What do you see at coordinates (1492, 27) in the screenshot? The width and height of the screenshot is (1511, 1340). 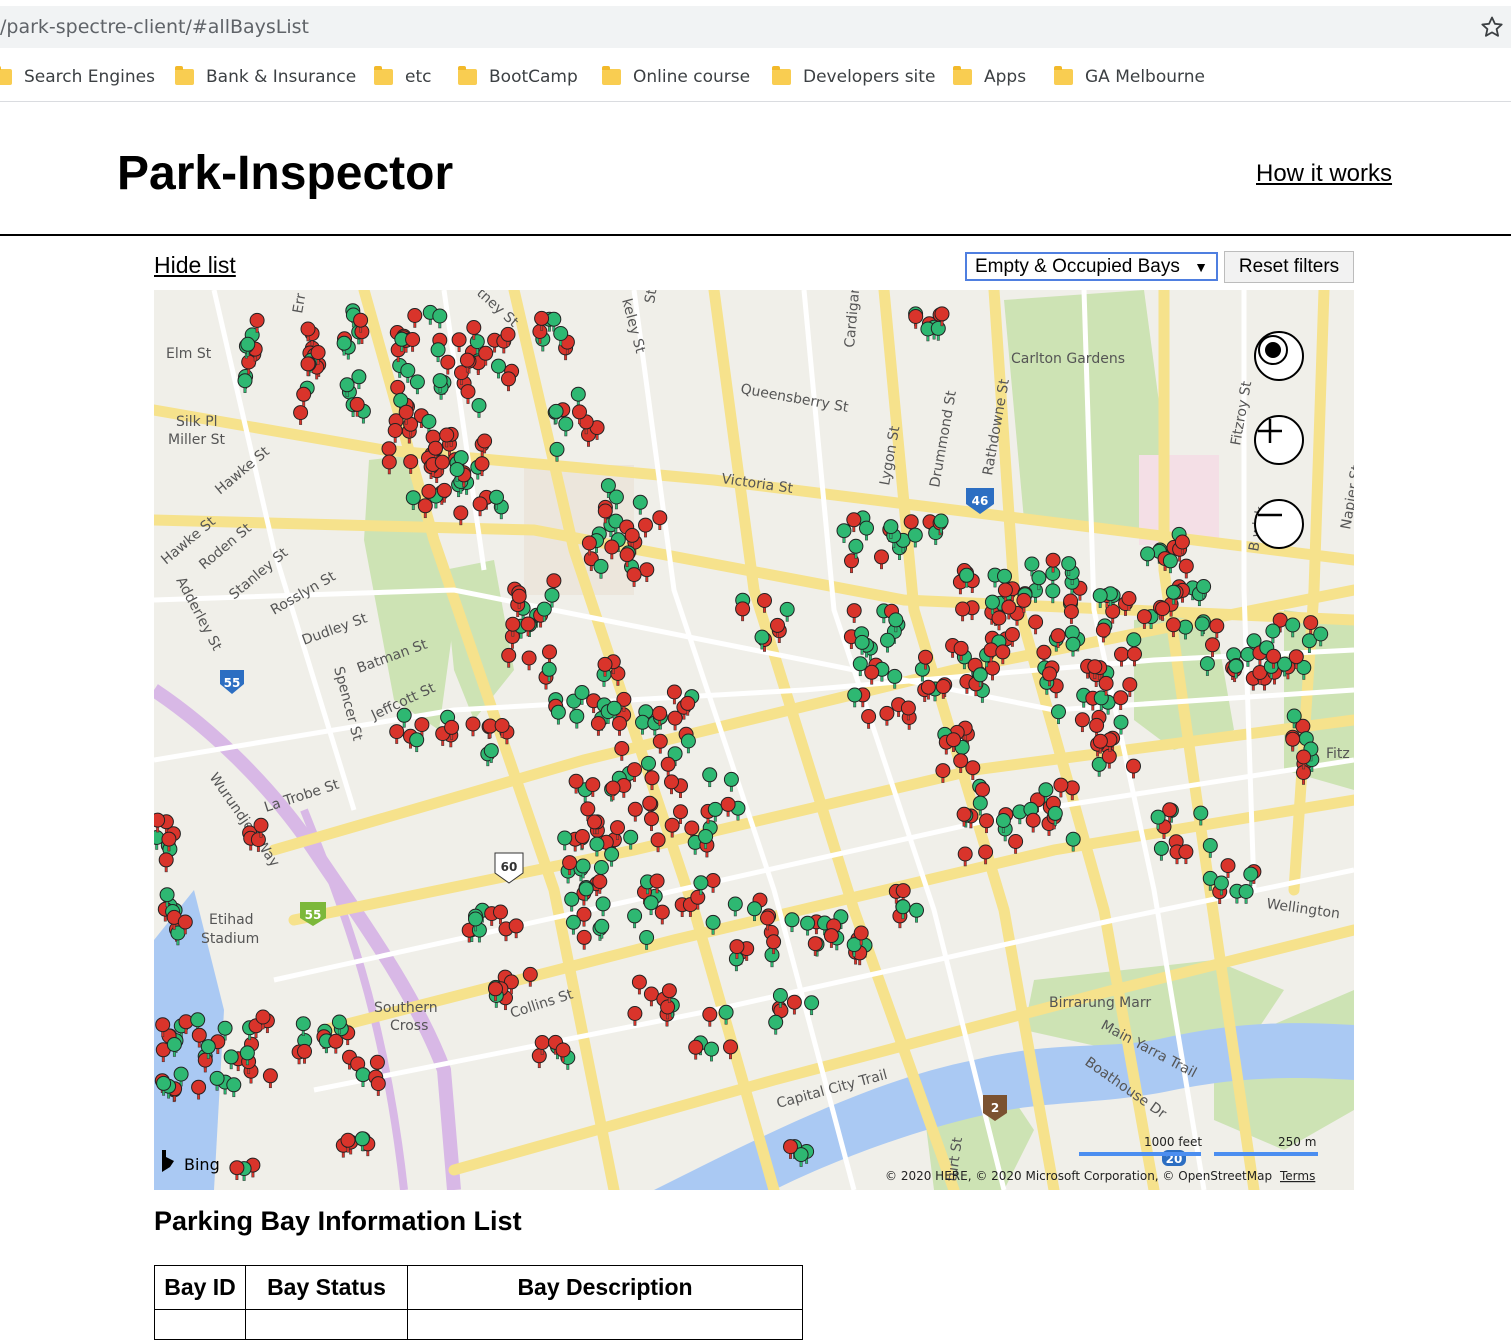 I see `bookmark-star-icon` at bounding box center [1492, 27].